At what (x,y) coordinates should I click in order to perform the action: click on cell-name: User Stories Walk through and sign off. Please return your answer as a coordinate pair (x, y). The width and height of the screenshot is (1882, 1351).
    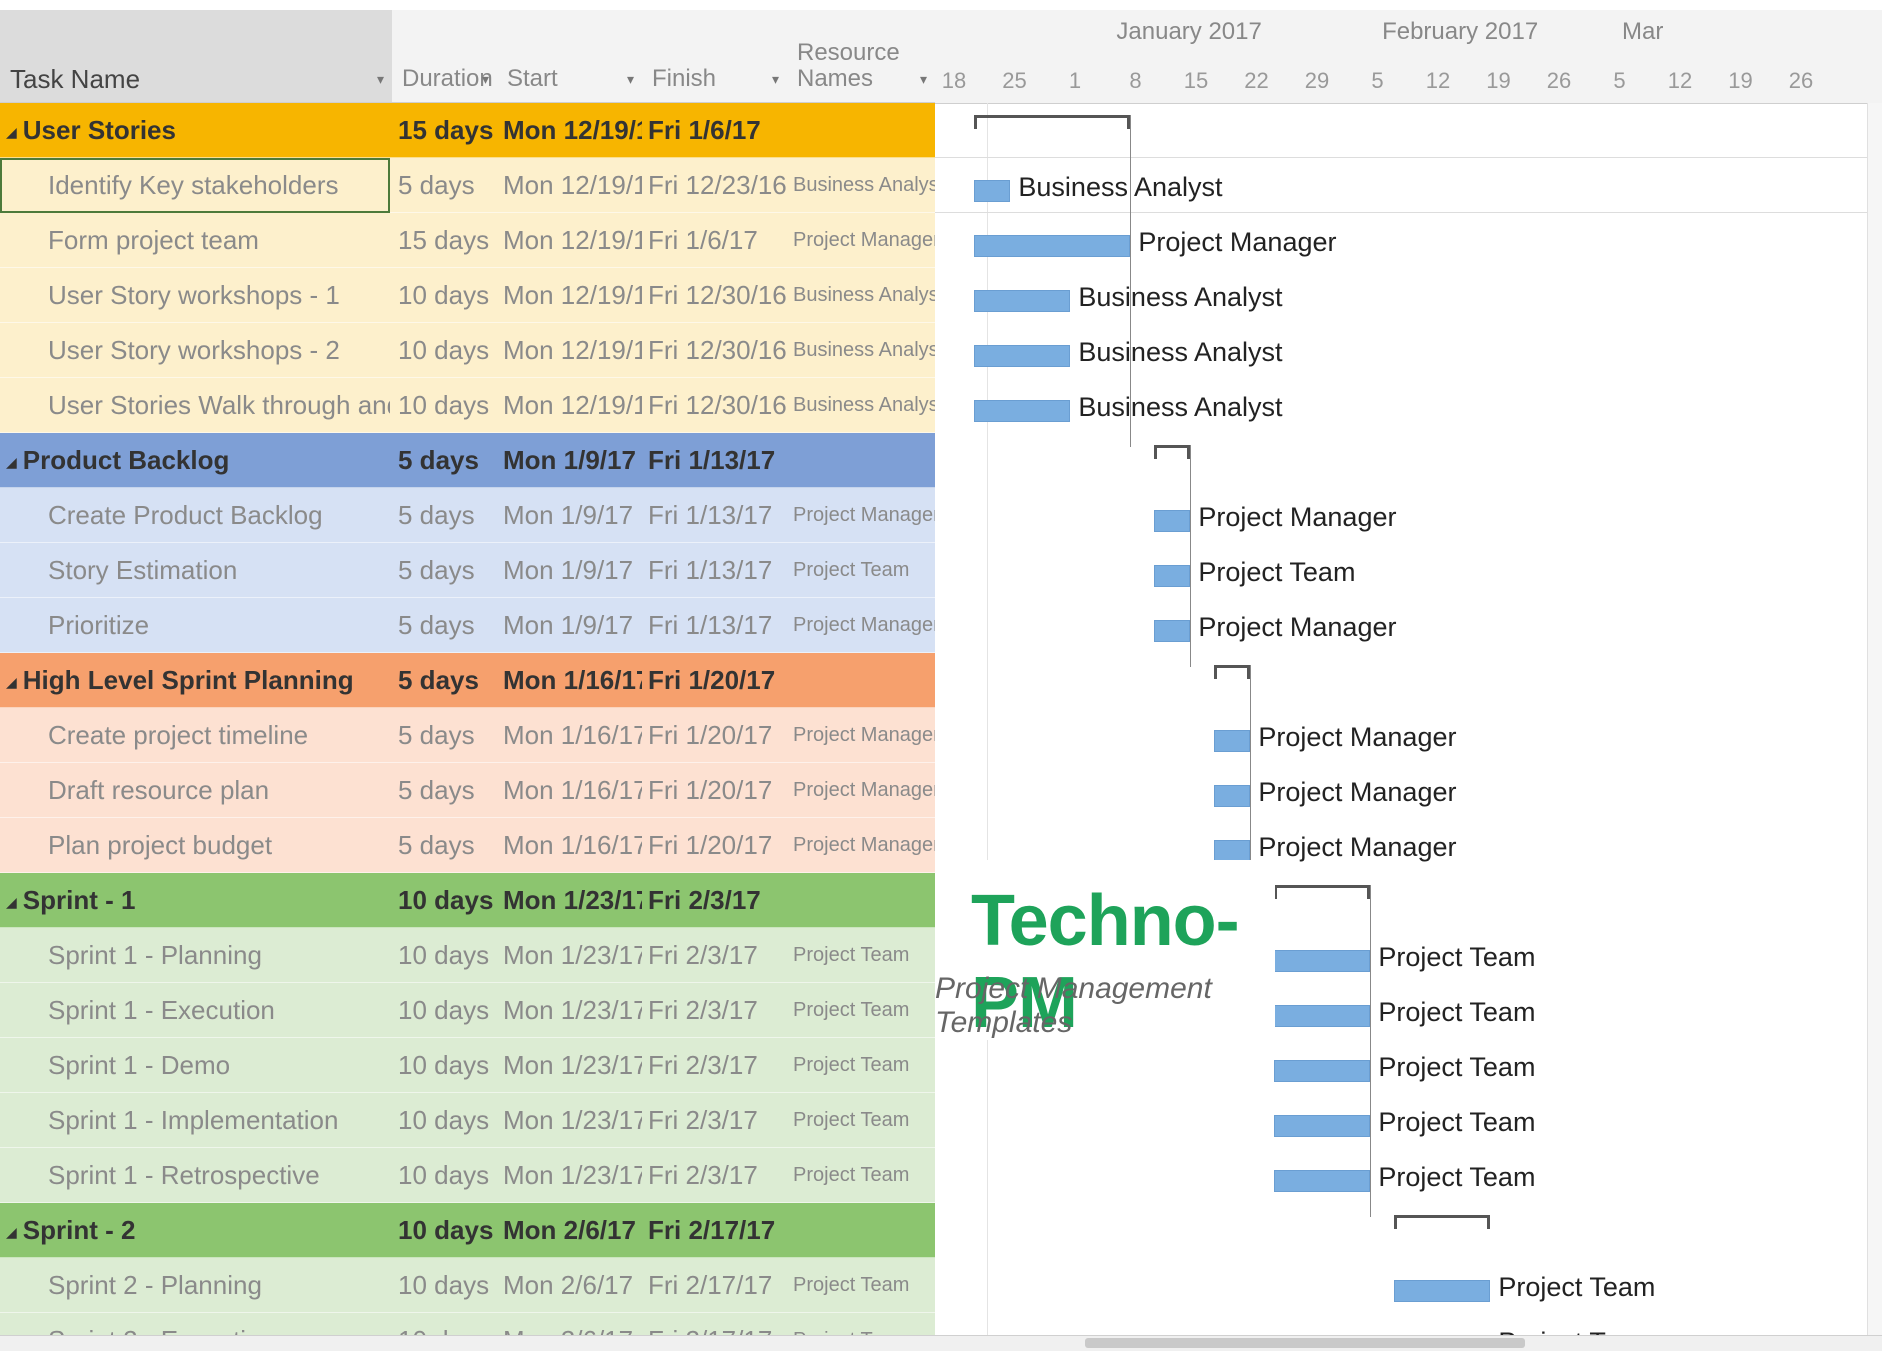
    Looking at the image, I should click on (195, 405).